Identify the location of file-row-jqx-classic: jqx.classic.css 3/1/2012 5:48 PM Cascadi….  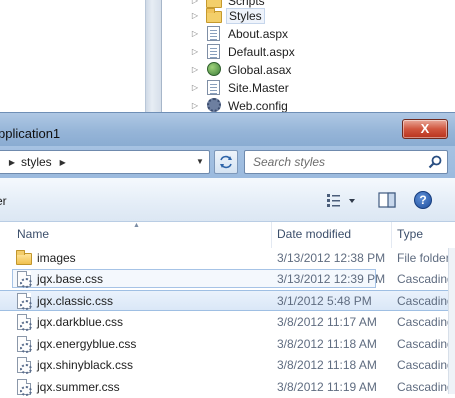
(227, 300).